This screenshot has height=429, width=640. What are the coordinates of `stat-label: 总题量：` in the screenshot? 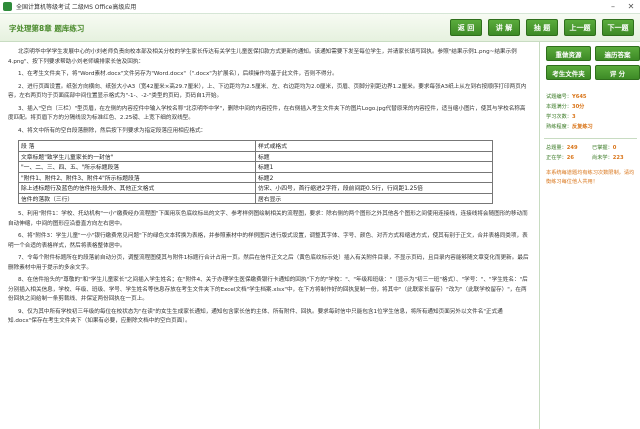 It's located at (556, 148).